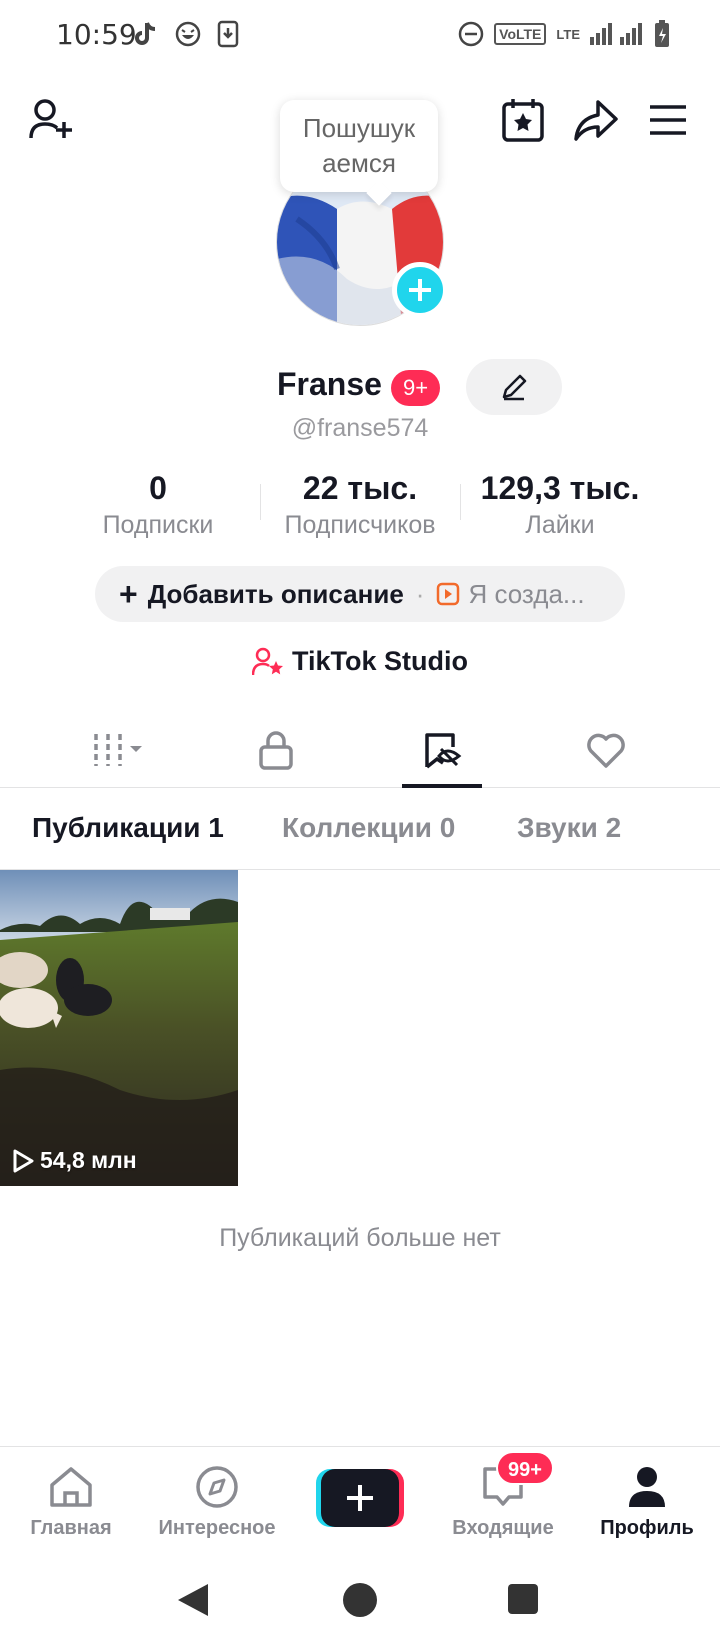  What do you see at coordinates (662, 33) in the screenshot?
I see `battery-icon` at bounding box center [662, 33].